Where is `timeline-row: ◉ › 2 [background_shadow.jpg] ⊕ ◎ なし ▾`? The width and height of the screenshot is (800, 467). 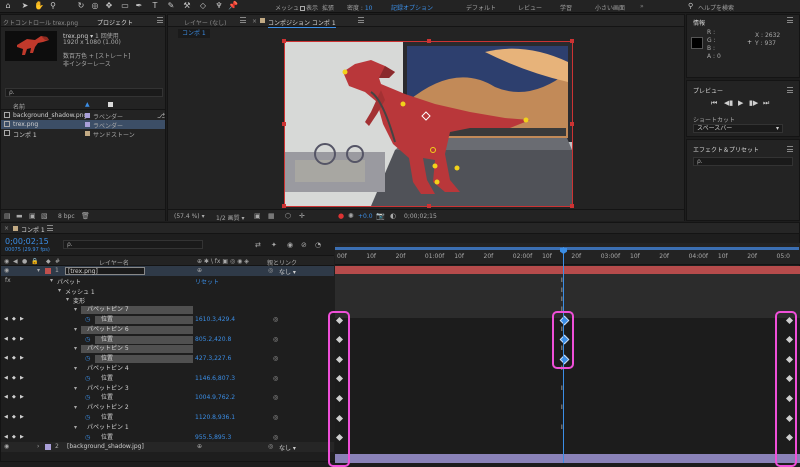
timeline-row: ◉ › 2 [background_shadow.jpg] ⊕ ◎ なし ▾ is located at coordinates (167, 447).